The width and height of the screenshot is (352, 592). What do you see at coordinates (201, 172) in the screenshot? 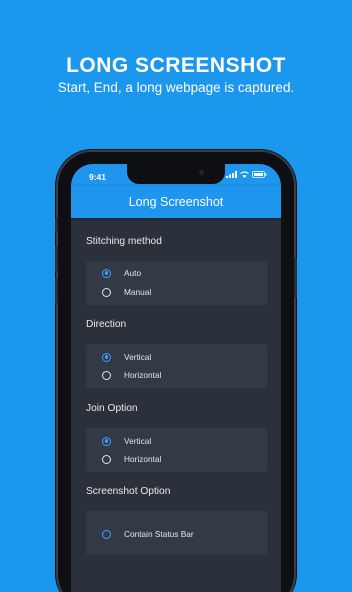
I see `camera-icon` at bounding box center [201, 172].